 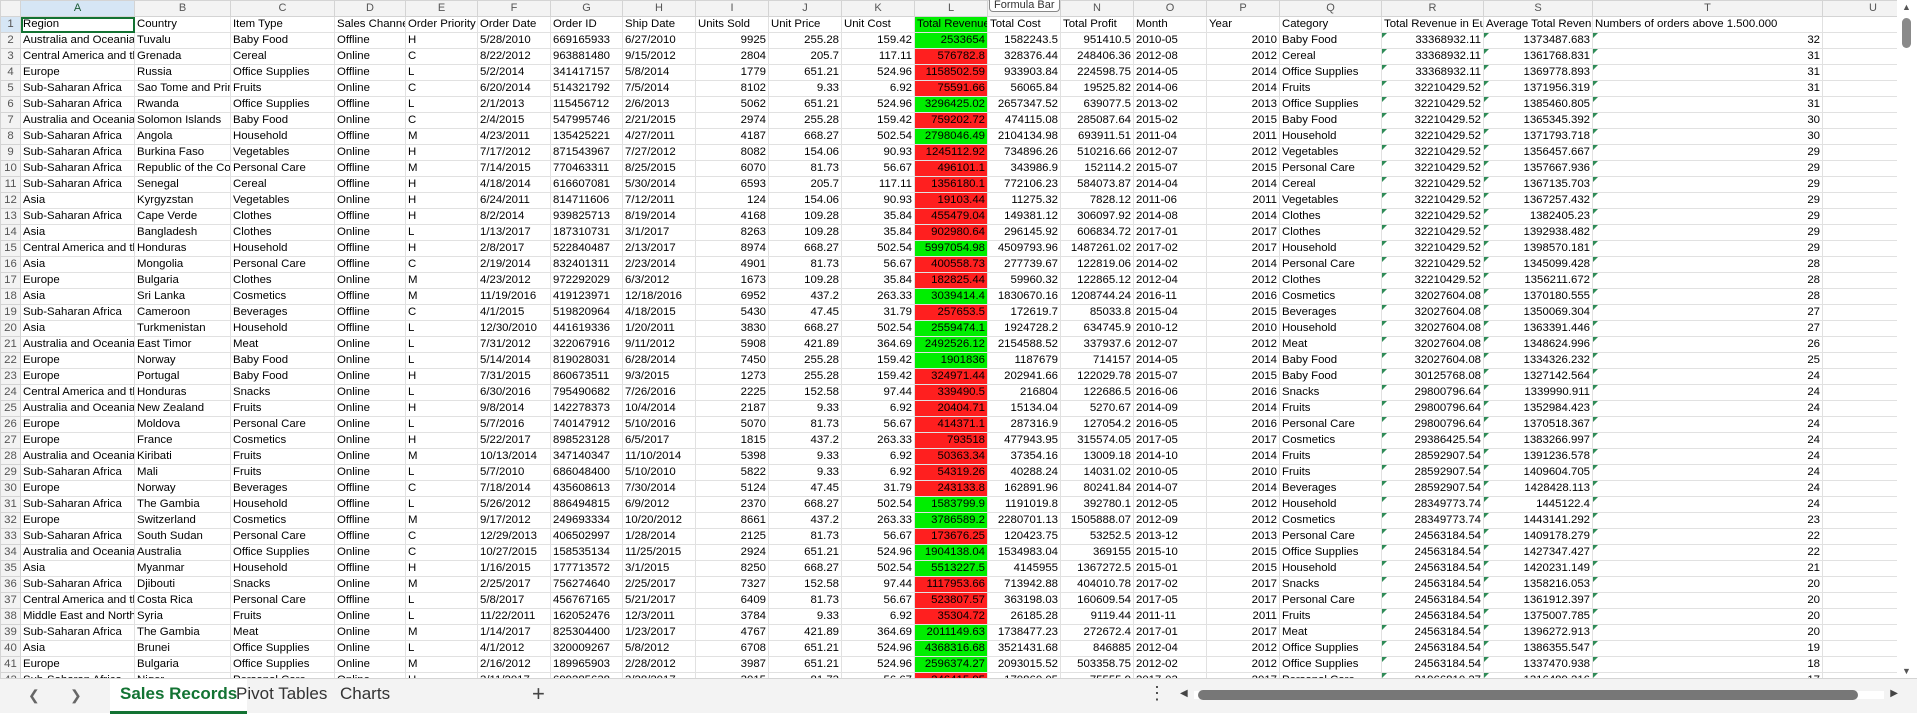 What do you see at coordinates (1708, 137) in the screenshot?
I see `grid-cell: 30` at bounding box center [1708, 137].